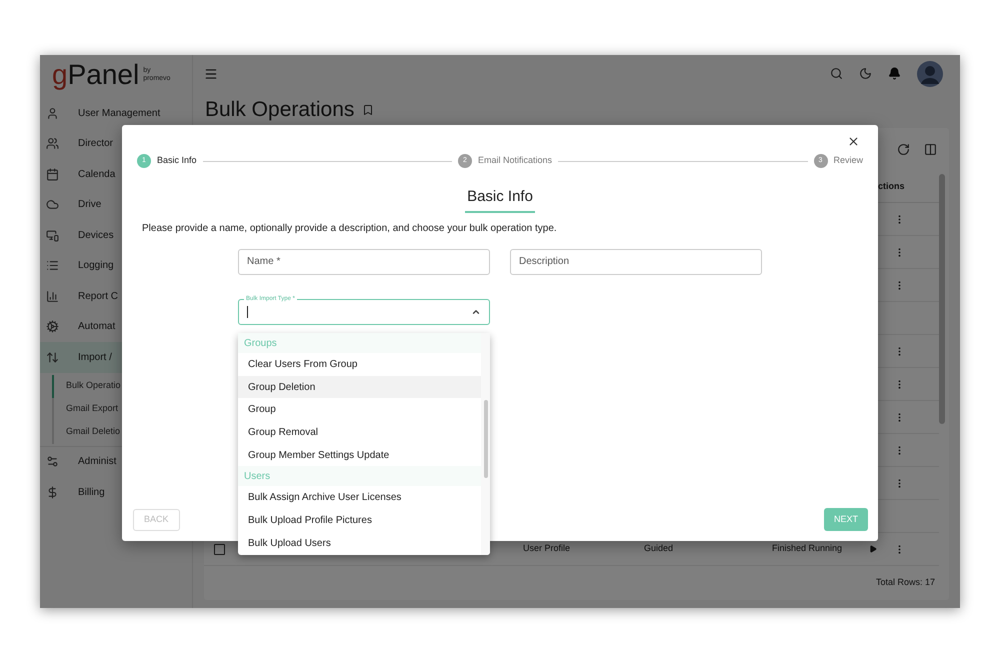 This screenshot has height=665, width=1000. I want to click on table-cell-text: Guided, so click(659, 549).